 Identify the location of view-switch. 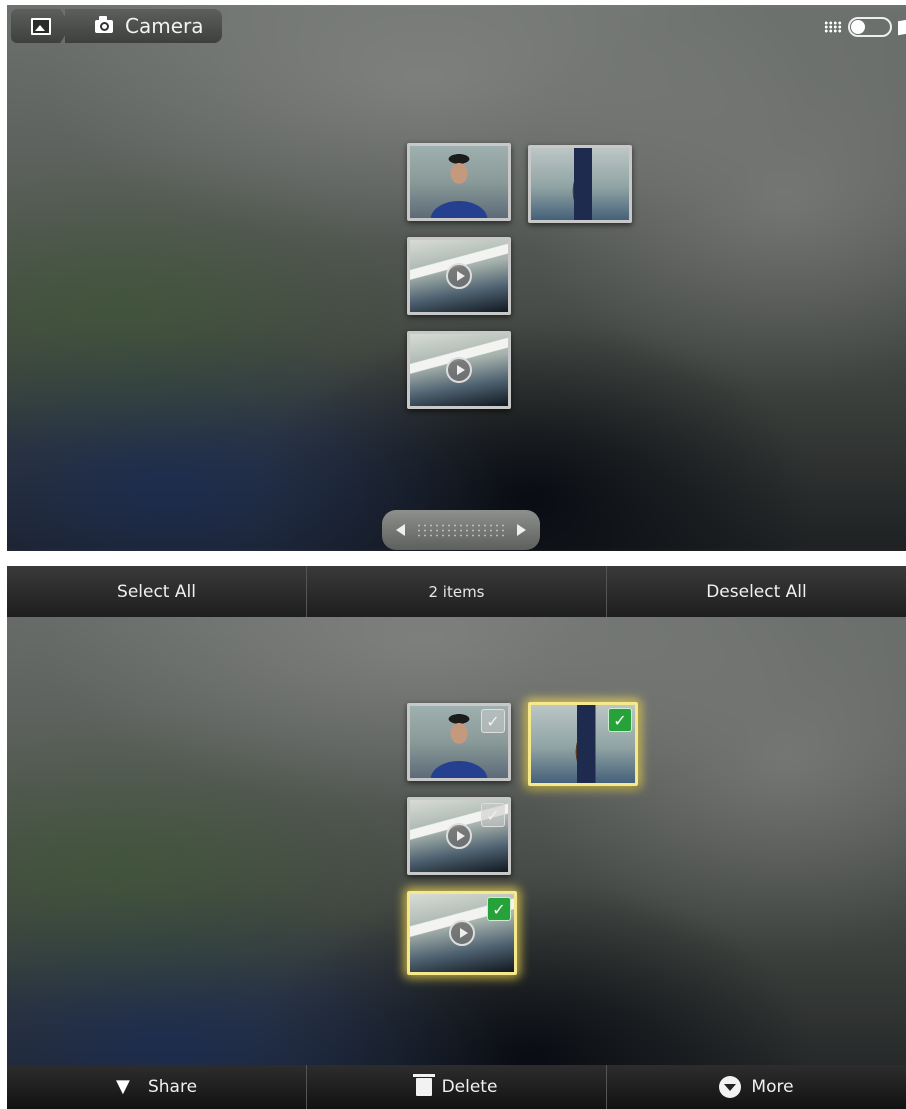
(870, 27).